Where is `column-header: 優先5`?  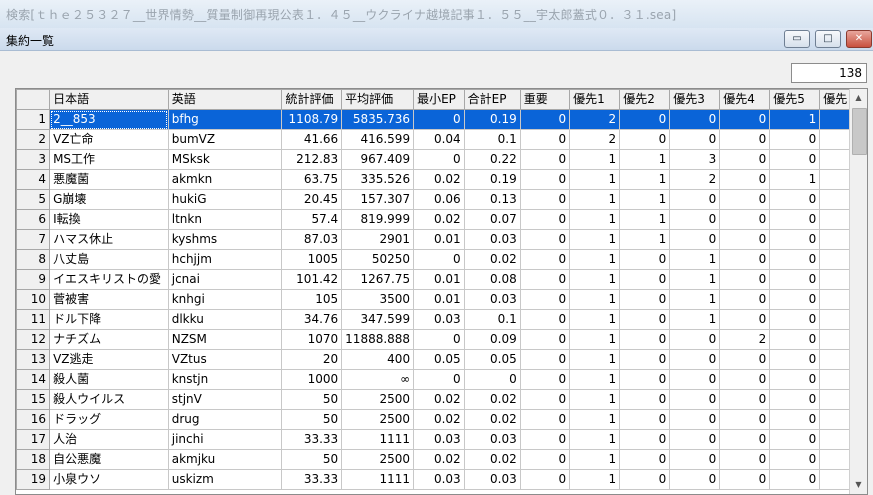
column-header: 優先5 is located at coordinates (795, 99).